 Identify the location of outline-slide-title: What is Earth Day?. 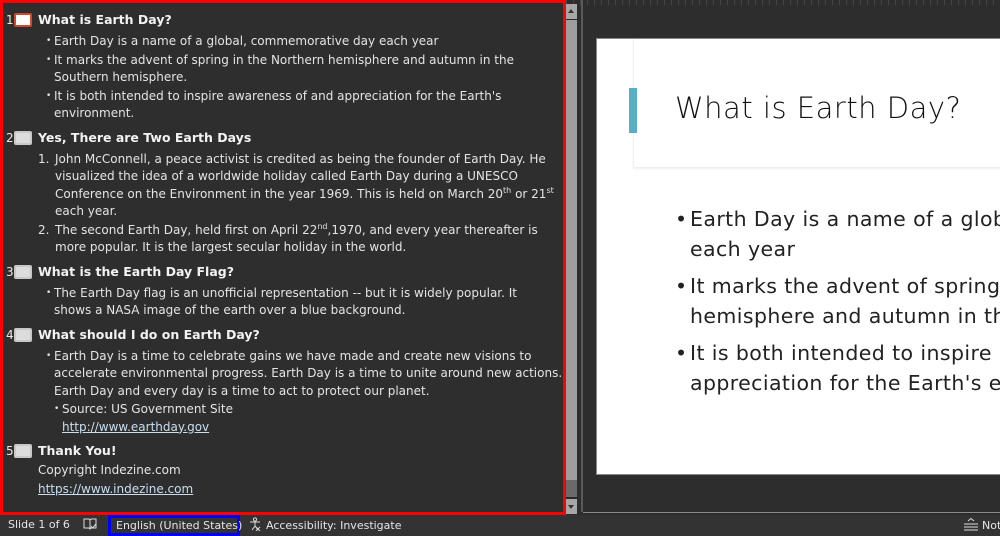
(105, 19).